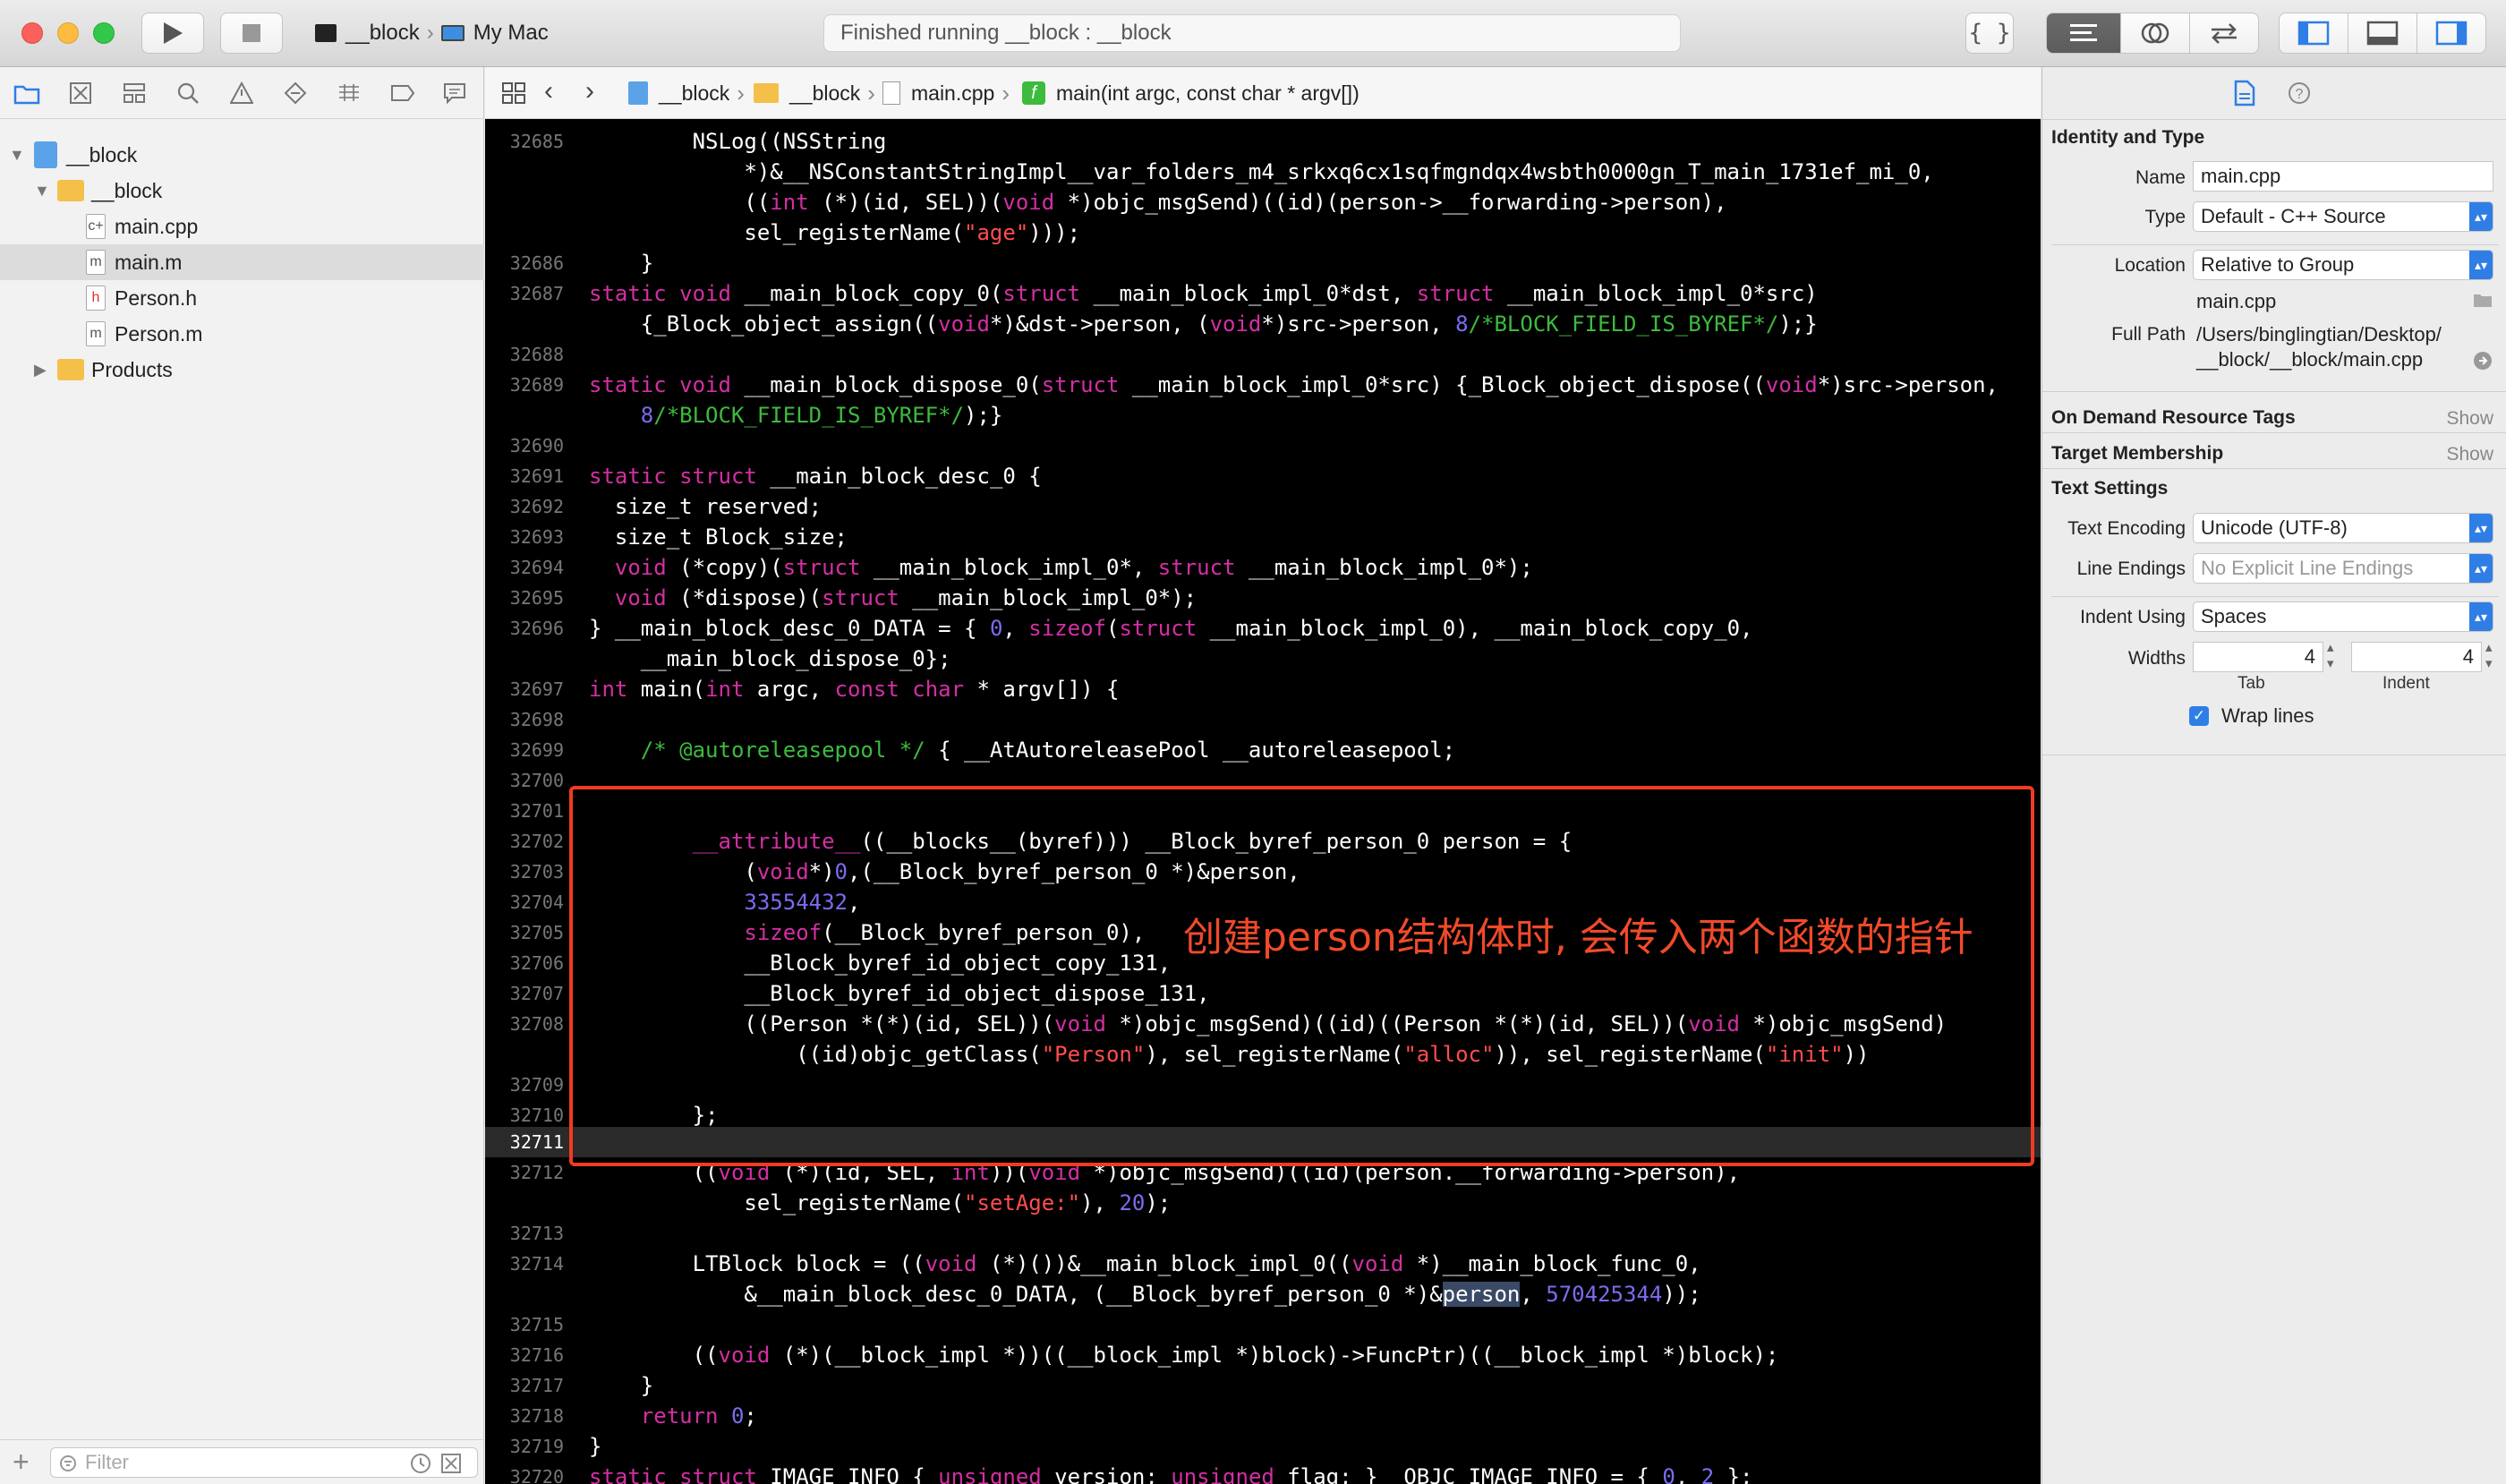 Image resolution: width=2506 pixels, height=1484 pixels. What do you see at coordinates (242, 370) in the screenshot?
I see `tree-item-products: ▶ Products` at bounding box center [242, 370].